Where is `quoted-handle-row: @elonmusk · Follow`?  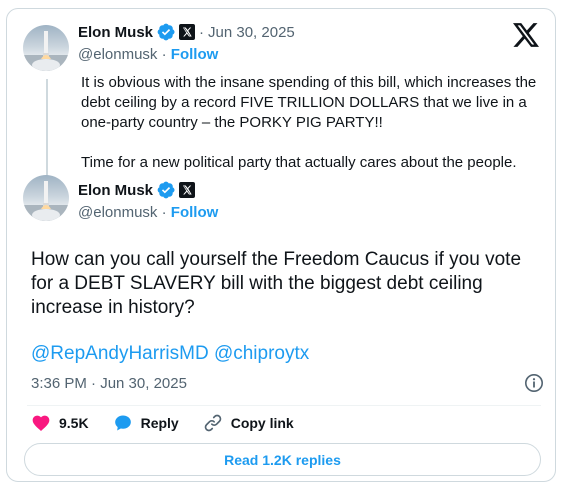
quoted-handle-row: @elonmusk · Follow is located at coordinates (148, 54).